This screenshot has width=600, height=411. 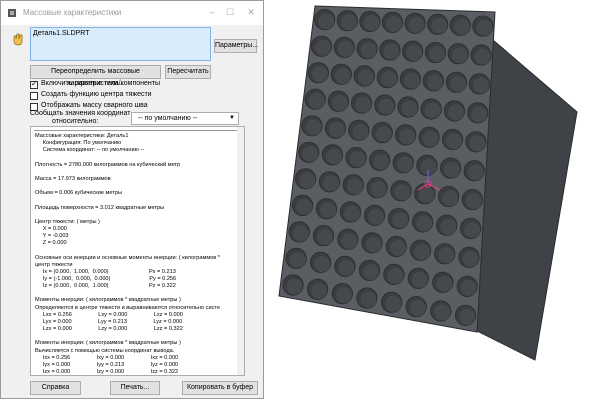 What do you see at coordinates (109, 321) in the screenshot?
I see `results-line: Lyx = 0.000 Lyy = 0.213 Lyz = 0.000` at bounding box center [109, 321].